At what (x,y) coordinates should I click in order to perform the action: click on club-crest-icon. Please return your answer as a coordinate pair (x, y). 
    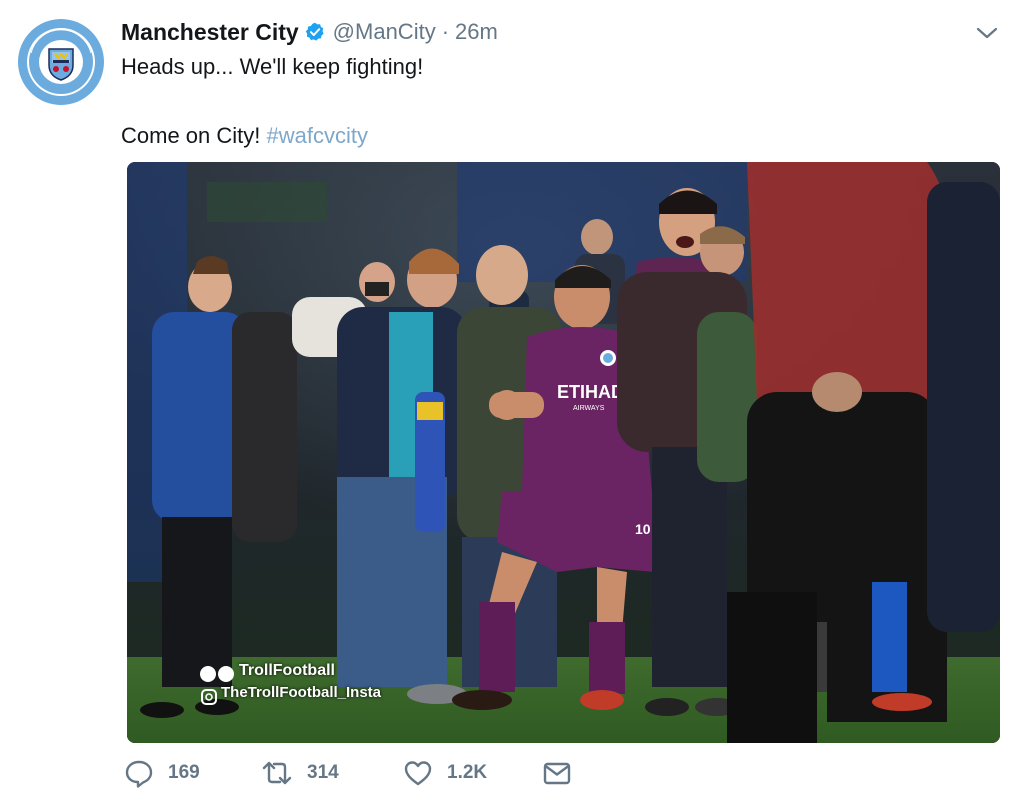
    Looking at the image, I should click on (61, 62).